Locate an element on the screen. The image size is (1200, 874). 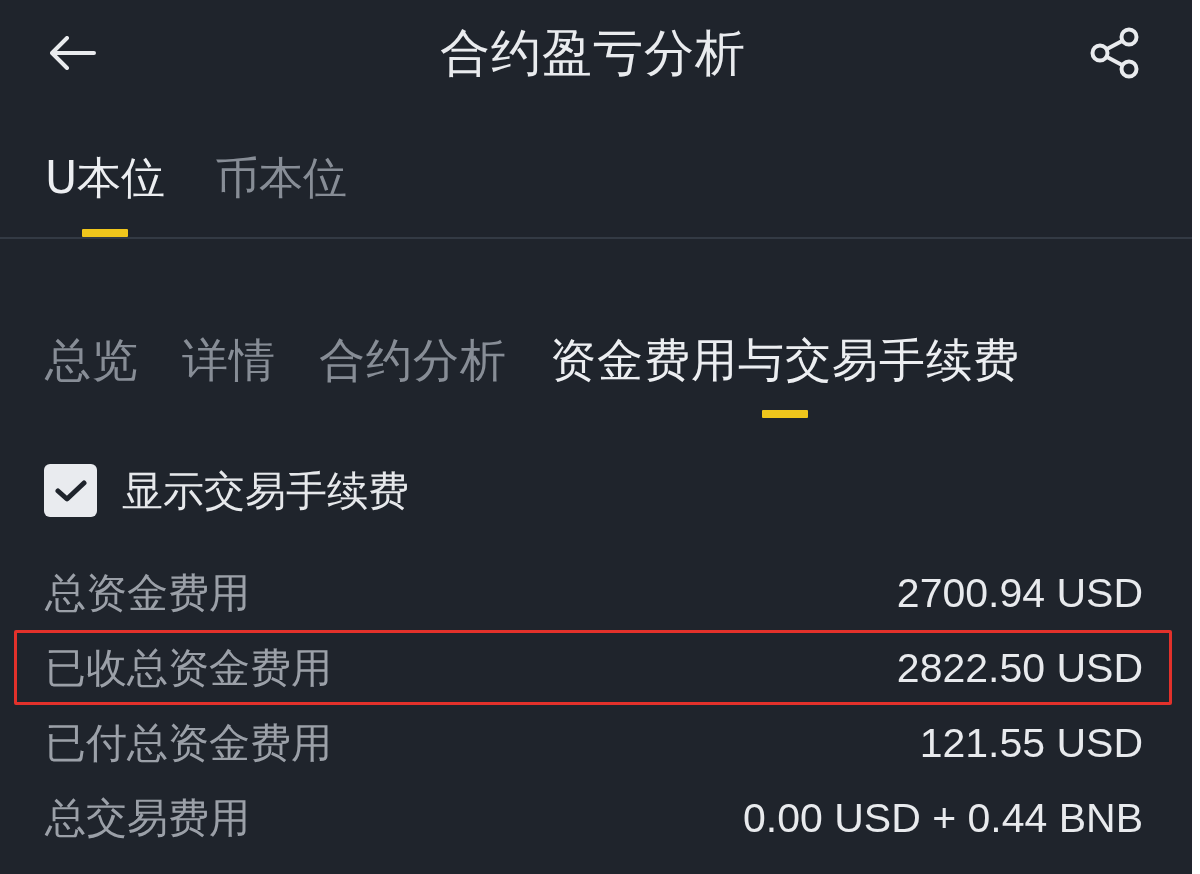
back-button is located at coordinates (73, 52).